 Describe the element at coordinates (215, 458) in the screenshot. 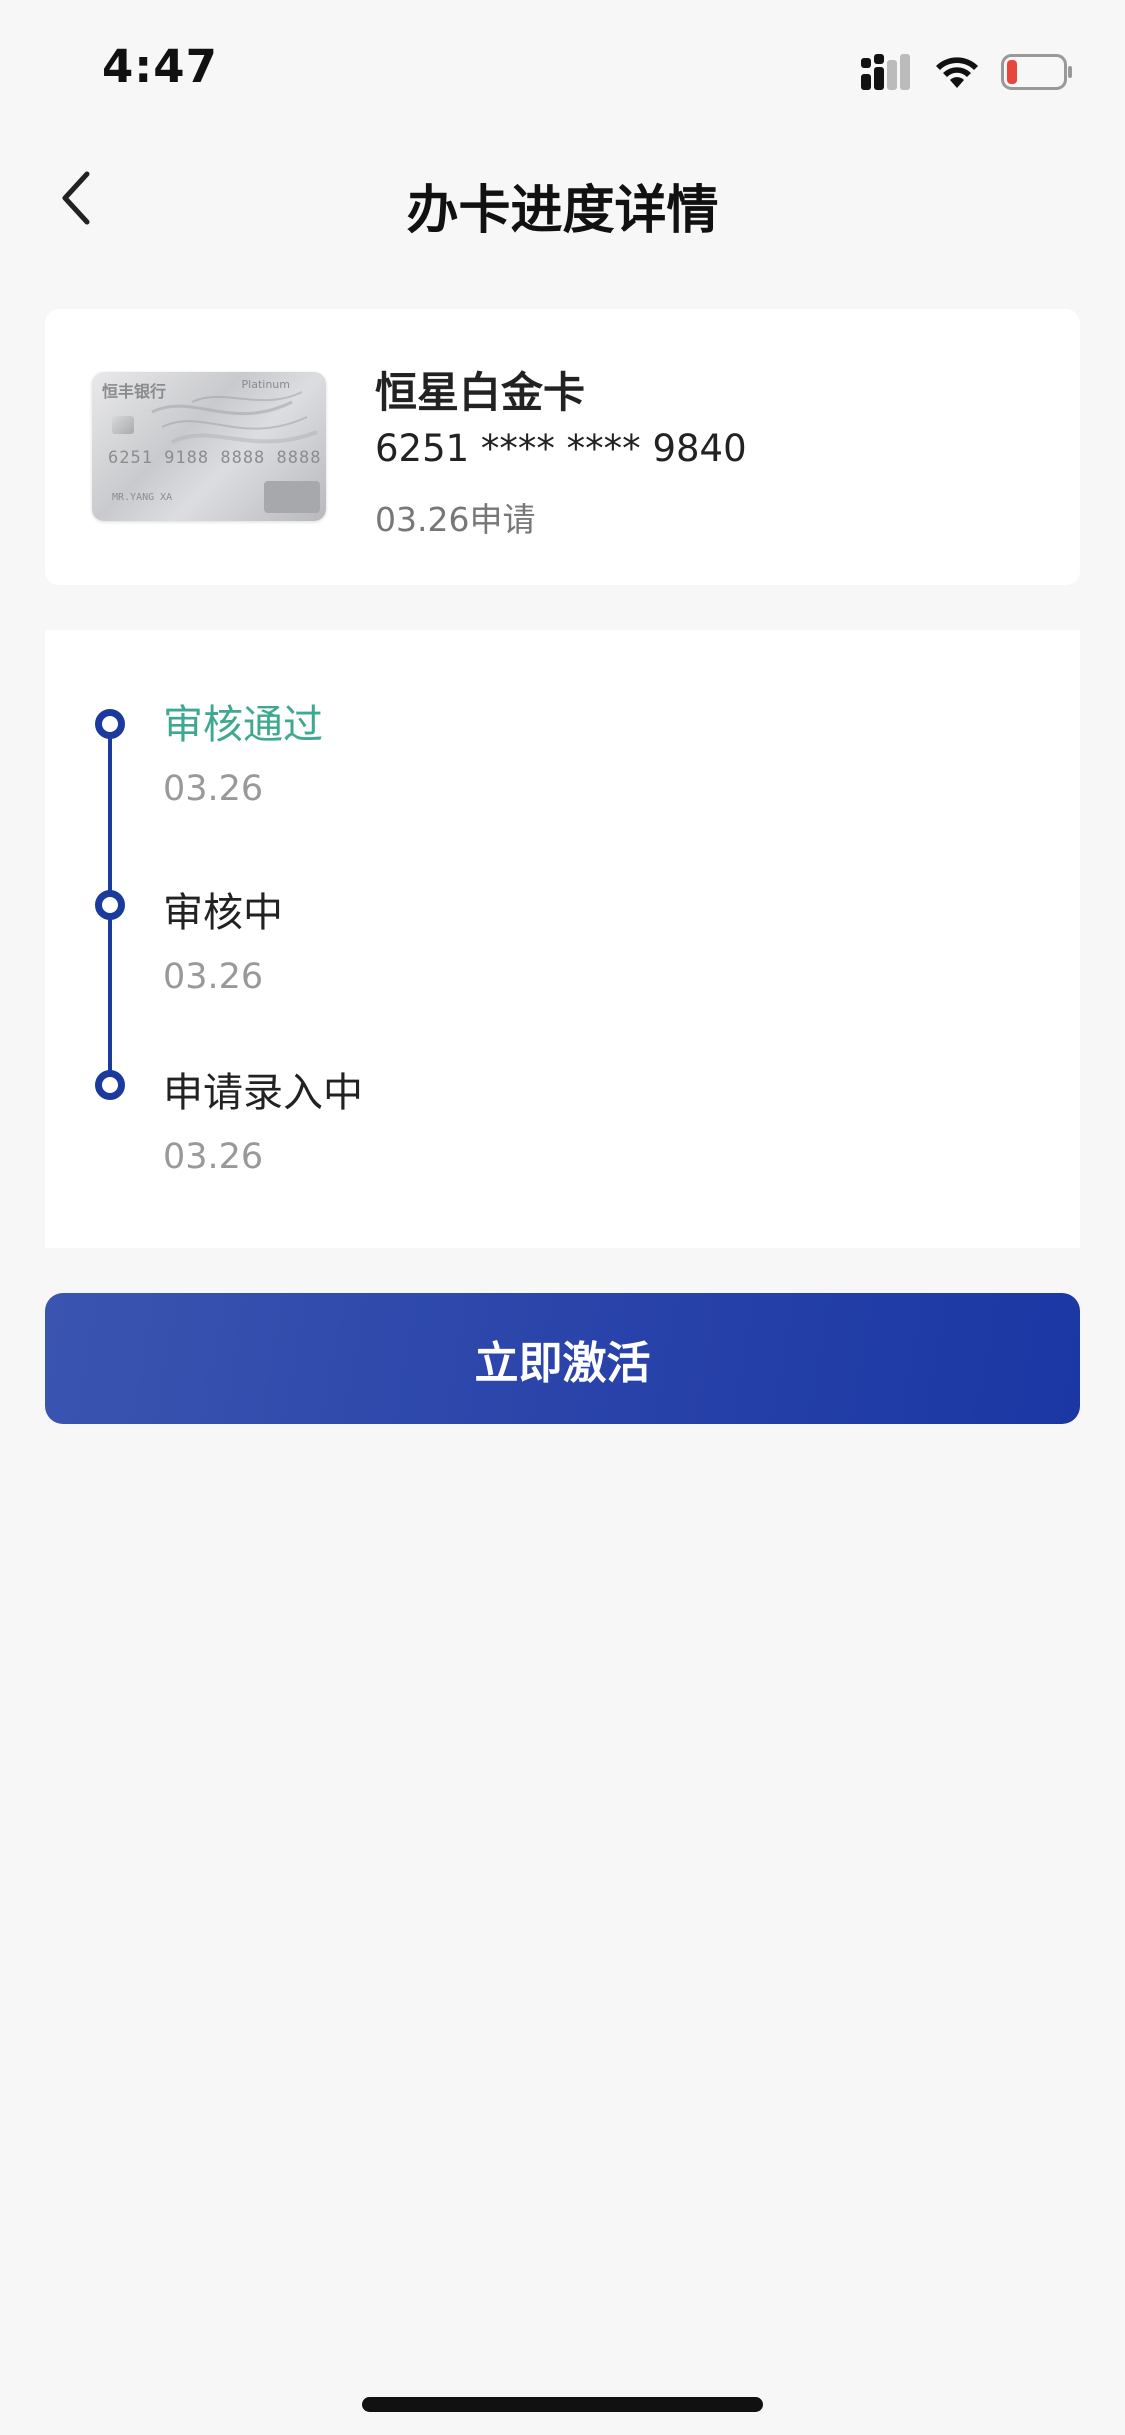

I see `card-digits: 6251 9188 8888 8888` at that location.